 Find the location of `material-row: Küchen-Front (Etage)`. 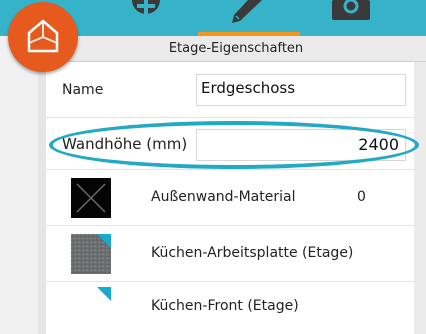

material-row: Küchen-Front (Etage) is located at coordinates (230, 308).